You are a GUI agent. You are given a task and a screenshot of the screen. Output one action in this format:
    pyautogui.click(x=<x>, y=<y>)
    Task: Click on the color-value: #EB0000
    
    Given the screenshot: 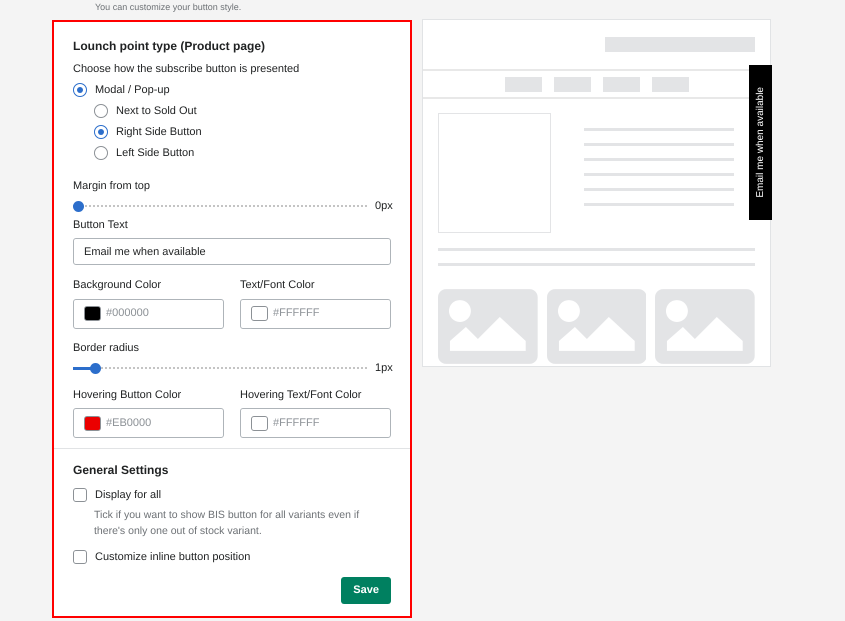 What is the action you would take?
    pyautogui.click(x=129, y=423)
    